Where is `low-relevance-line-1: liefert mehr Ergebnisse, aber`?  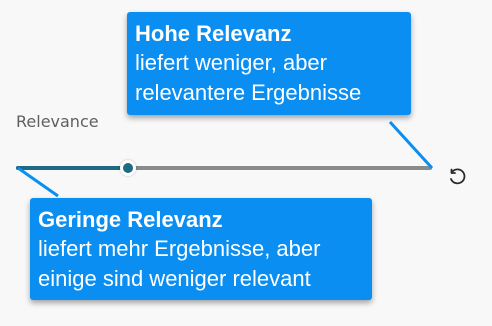
low-relevance-line-1: liefert mehr Ergebnisse, aber is located at coordinates (179, 248).